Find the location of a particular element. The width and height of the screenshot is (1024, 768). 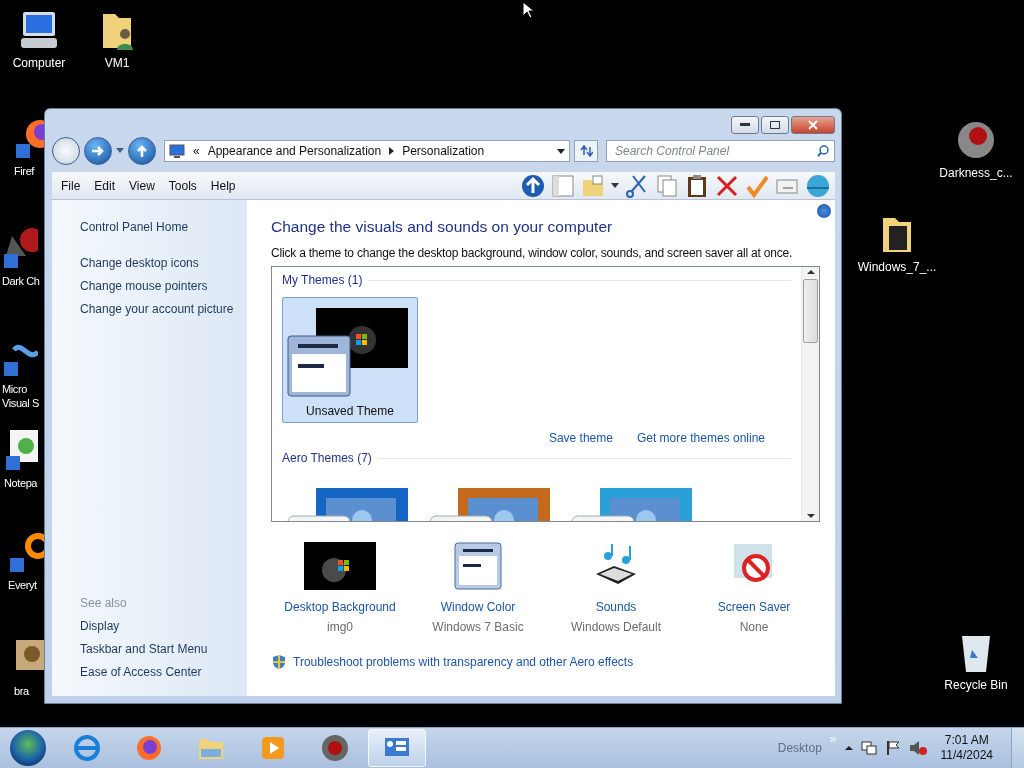

globe-icon is located at coordinates (818, 185).